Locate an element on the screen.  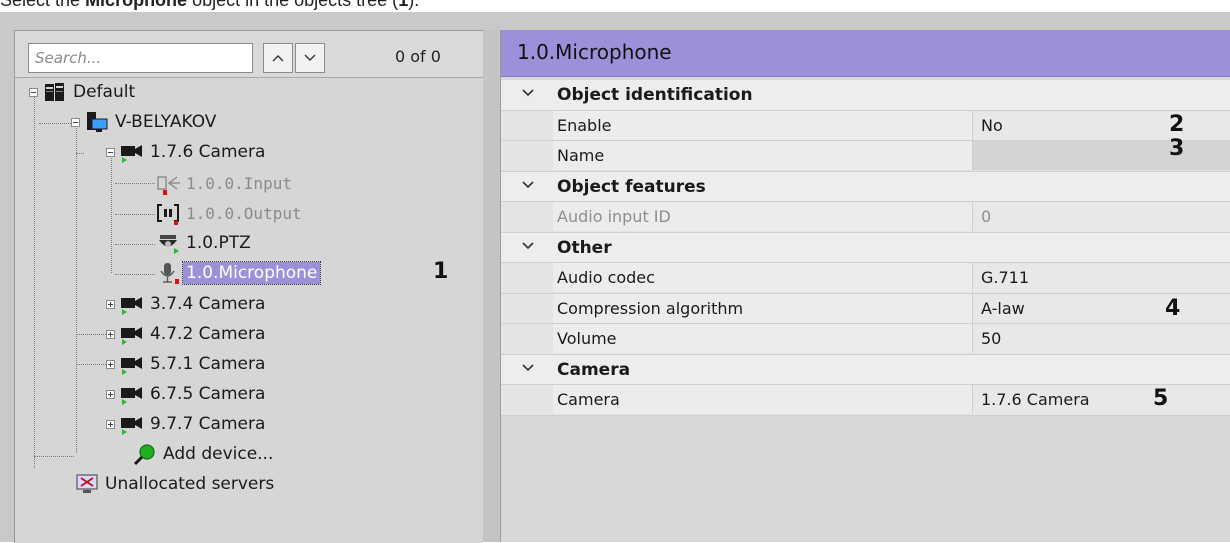
tree-node-microphone: 1.0.Microphone is located at coordinates (238, 273).